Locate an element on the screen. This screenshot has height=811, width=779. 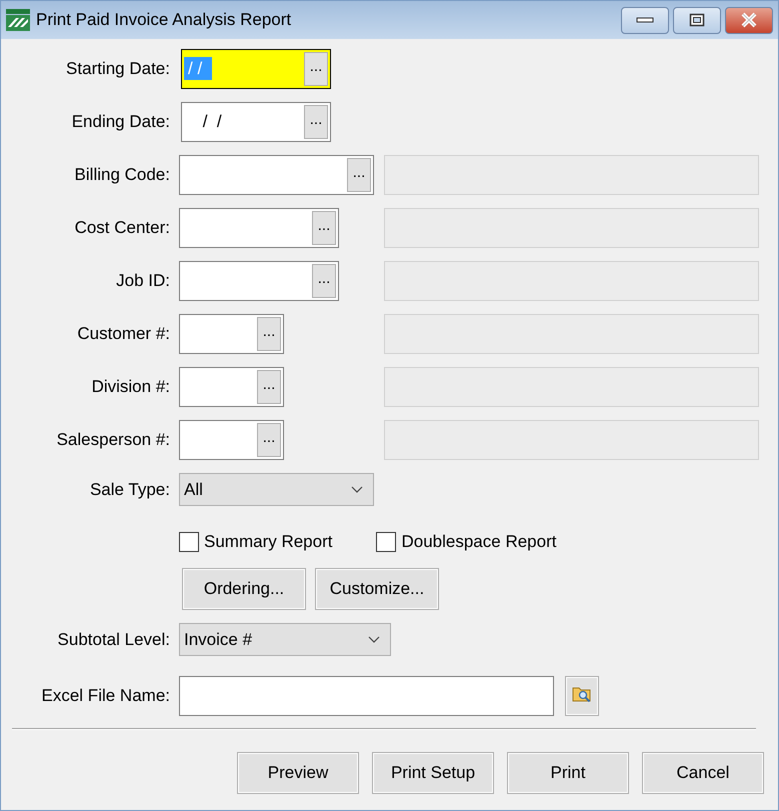
window-title: Print Paid Invoice Analysis Report is located at coordinates (164, 20).